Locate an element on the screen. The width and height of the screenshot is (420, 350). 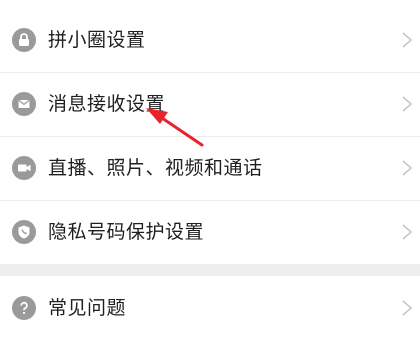
video-camera-icon is located at coordinates (24, 168).